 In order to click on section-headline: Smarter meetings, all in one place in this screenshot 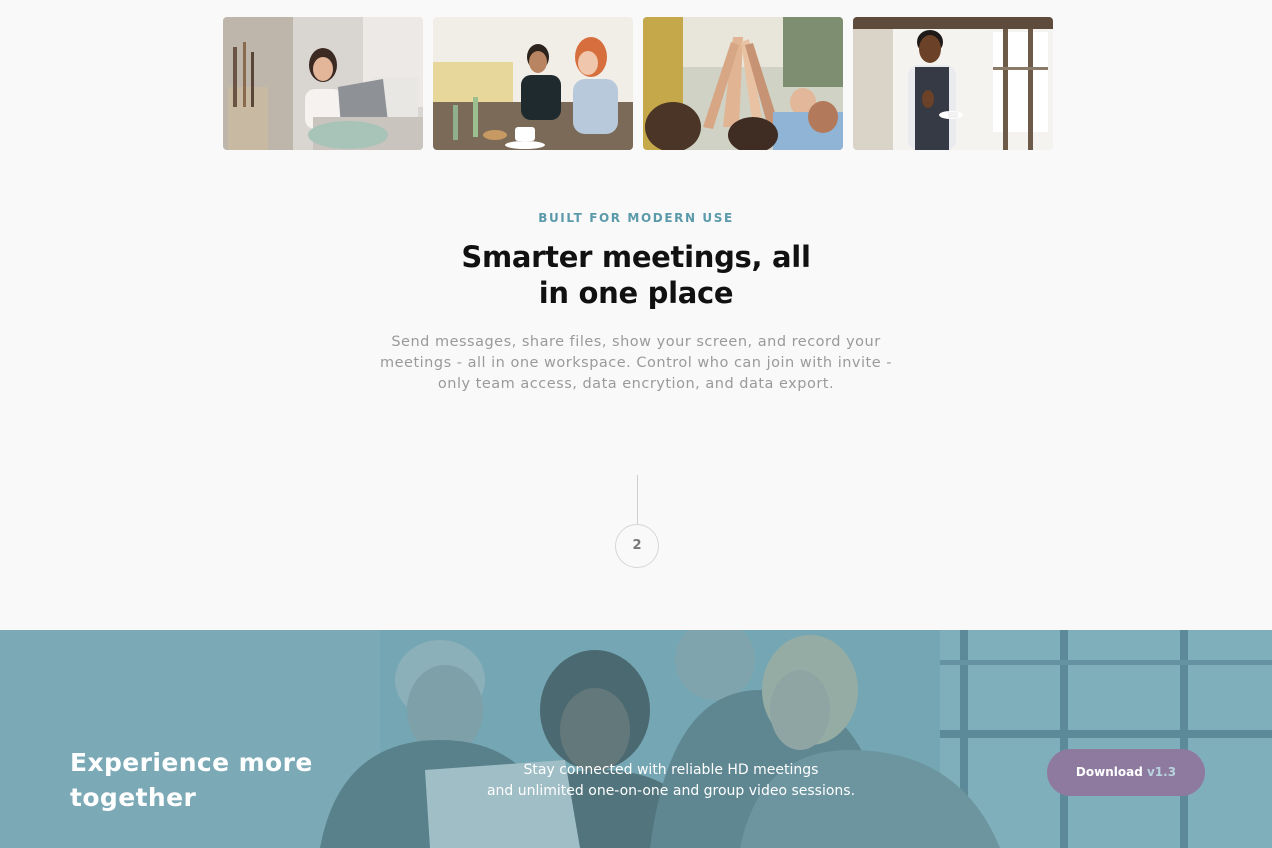, I will do `click(636, 275)`.